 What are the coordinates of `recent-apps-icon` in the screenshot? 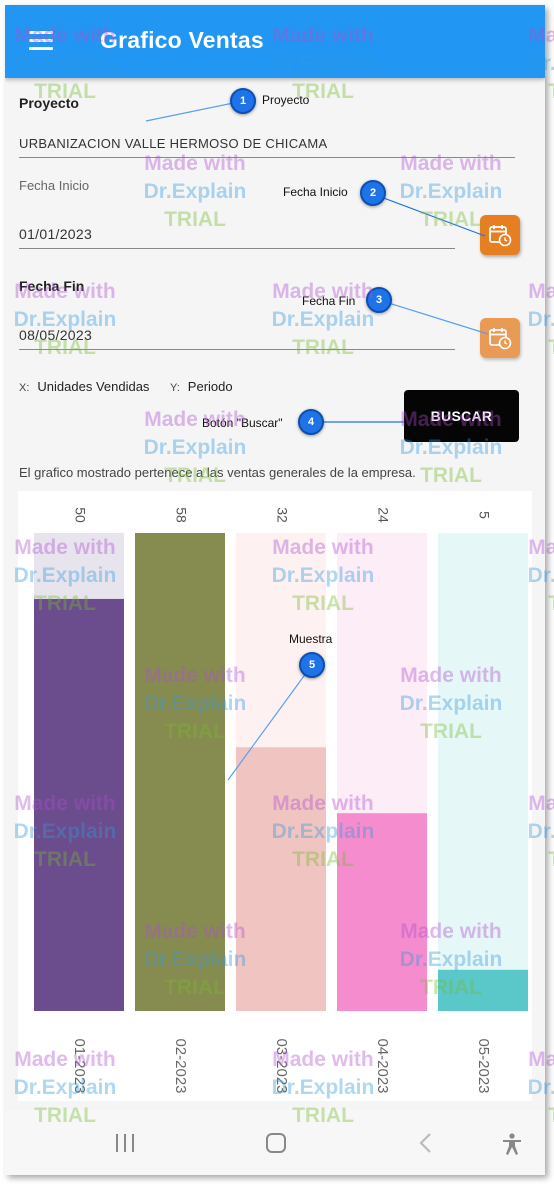 It's located at (125, 1143).